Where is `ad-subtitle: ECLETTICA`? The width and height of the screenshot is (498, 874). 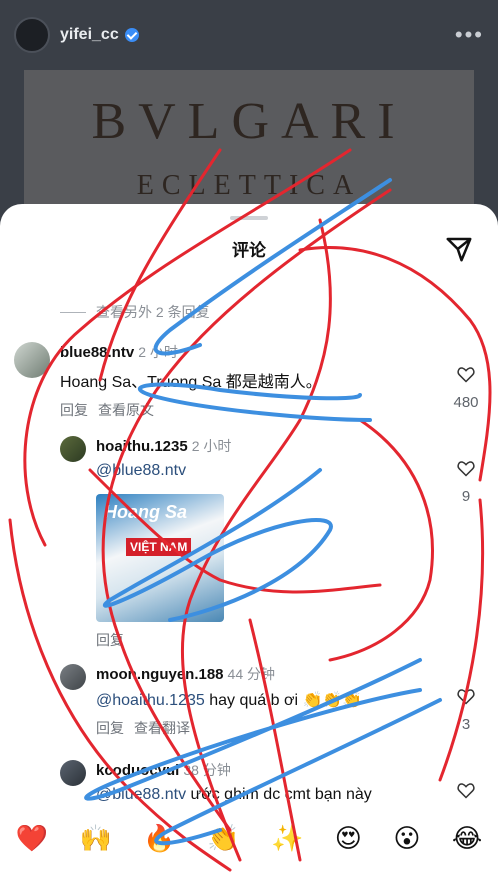 ad-subtitle: ECLETTICA is located at coordinates (249, 185).